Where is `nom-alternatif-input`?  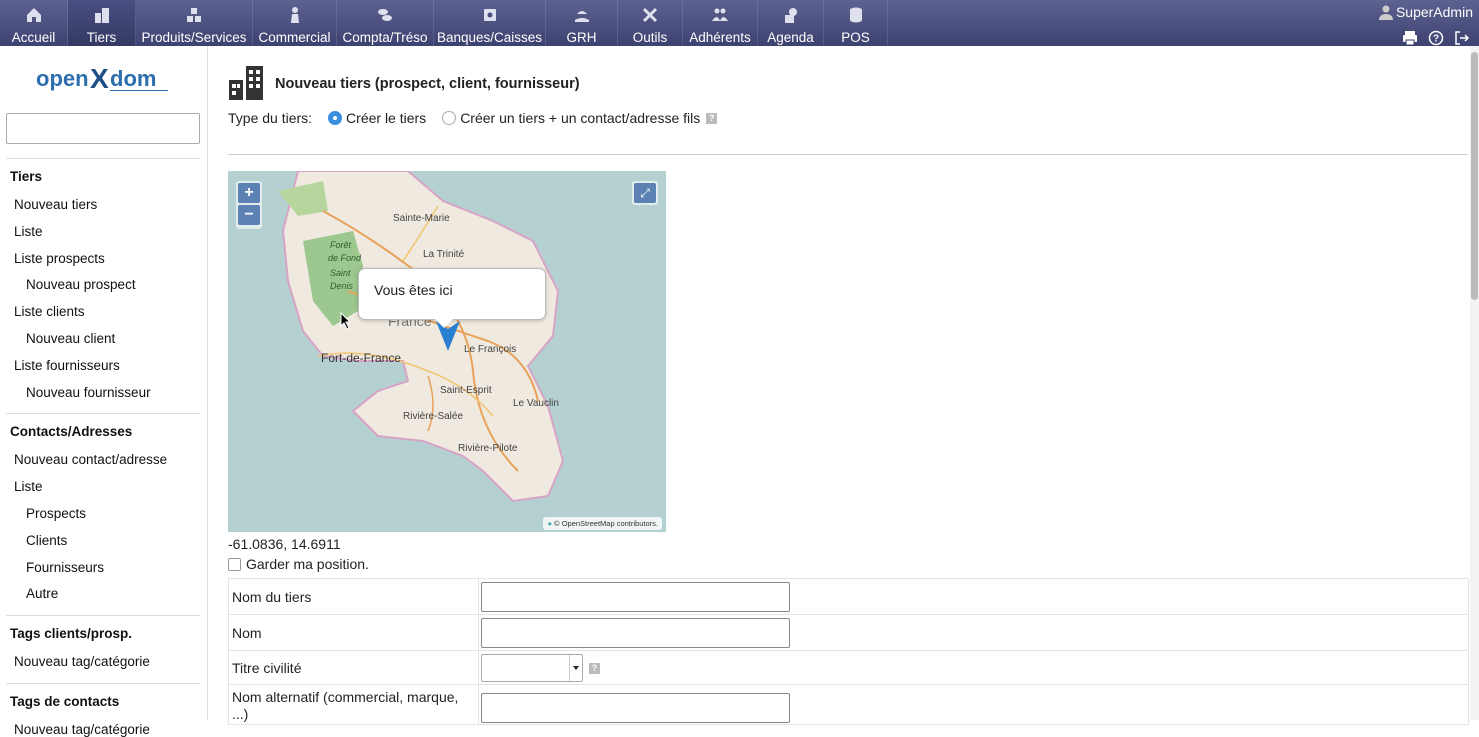
nom-alternatif-input is located at coordinates (635, 708).